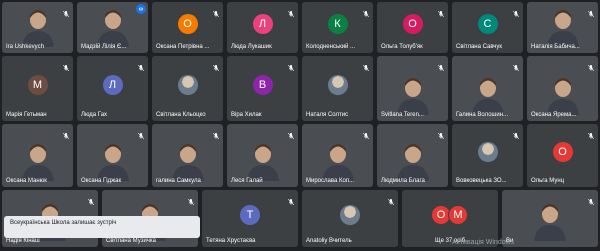 Image resolution: width=600 pixels, height=251 pixels. Describe the element at coordinates (337, 88) in the screenshot. I see `participant-tile: Наталя Солтис` at that location.